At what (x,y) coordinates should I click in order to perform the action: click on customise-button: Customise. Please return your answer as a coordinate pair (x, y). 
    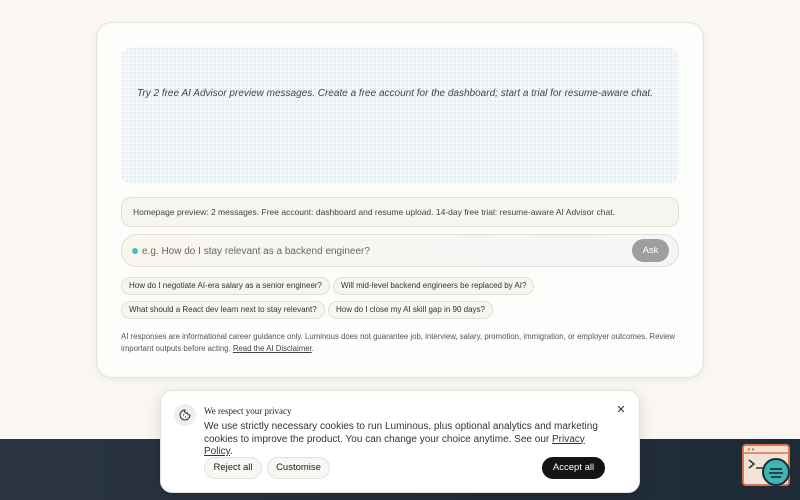
    Looking at the image, I should click on (298, 468).